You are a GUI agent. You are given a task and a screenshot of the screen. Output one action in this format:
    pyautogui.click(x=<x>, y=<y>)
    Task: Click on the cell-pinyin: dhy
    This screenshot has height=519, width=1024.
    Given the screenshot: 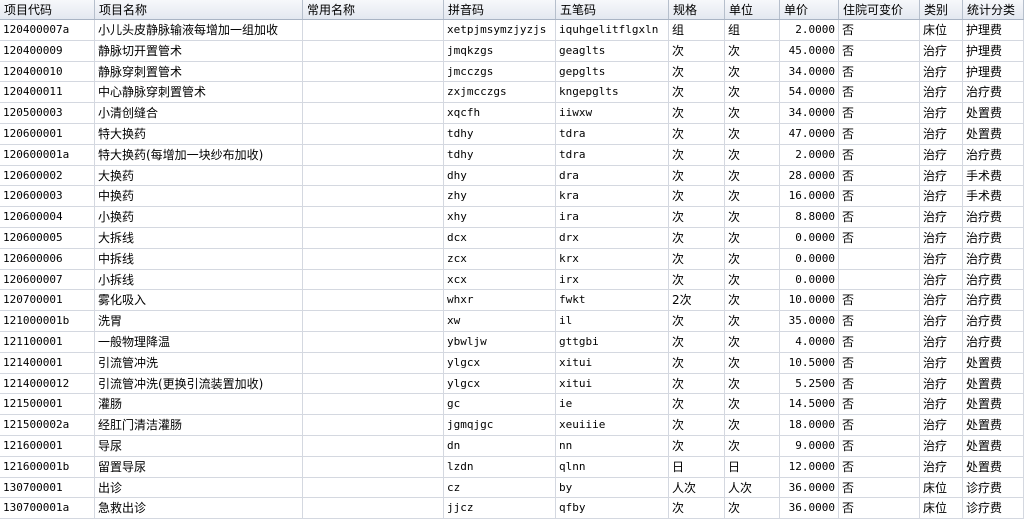 What is the action you would take?
    pyautogui.click(x=500, y=175)
    